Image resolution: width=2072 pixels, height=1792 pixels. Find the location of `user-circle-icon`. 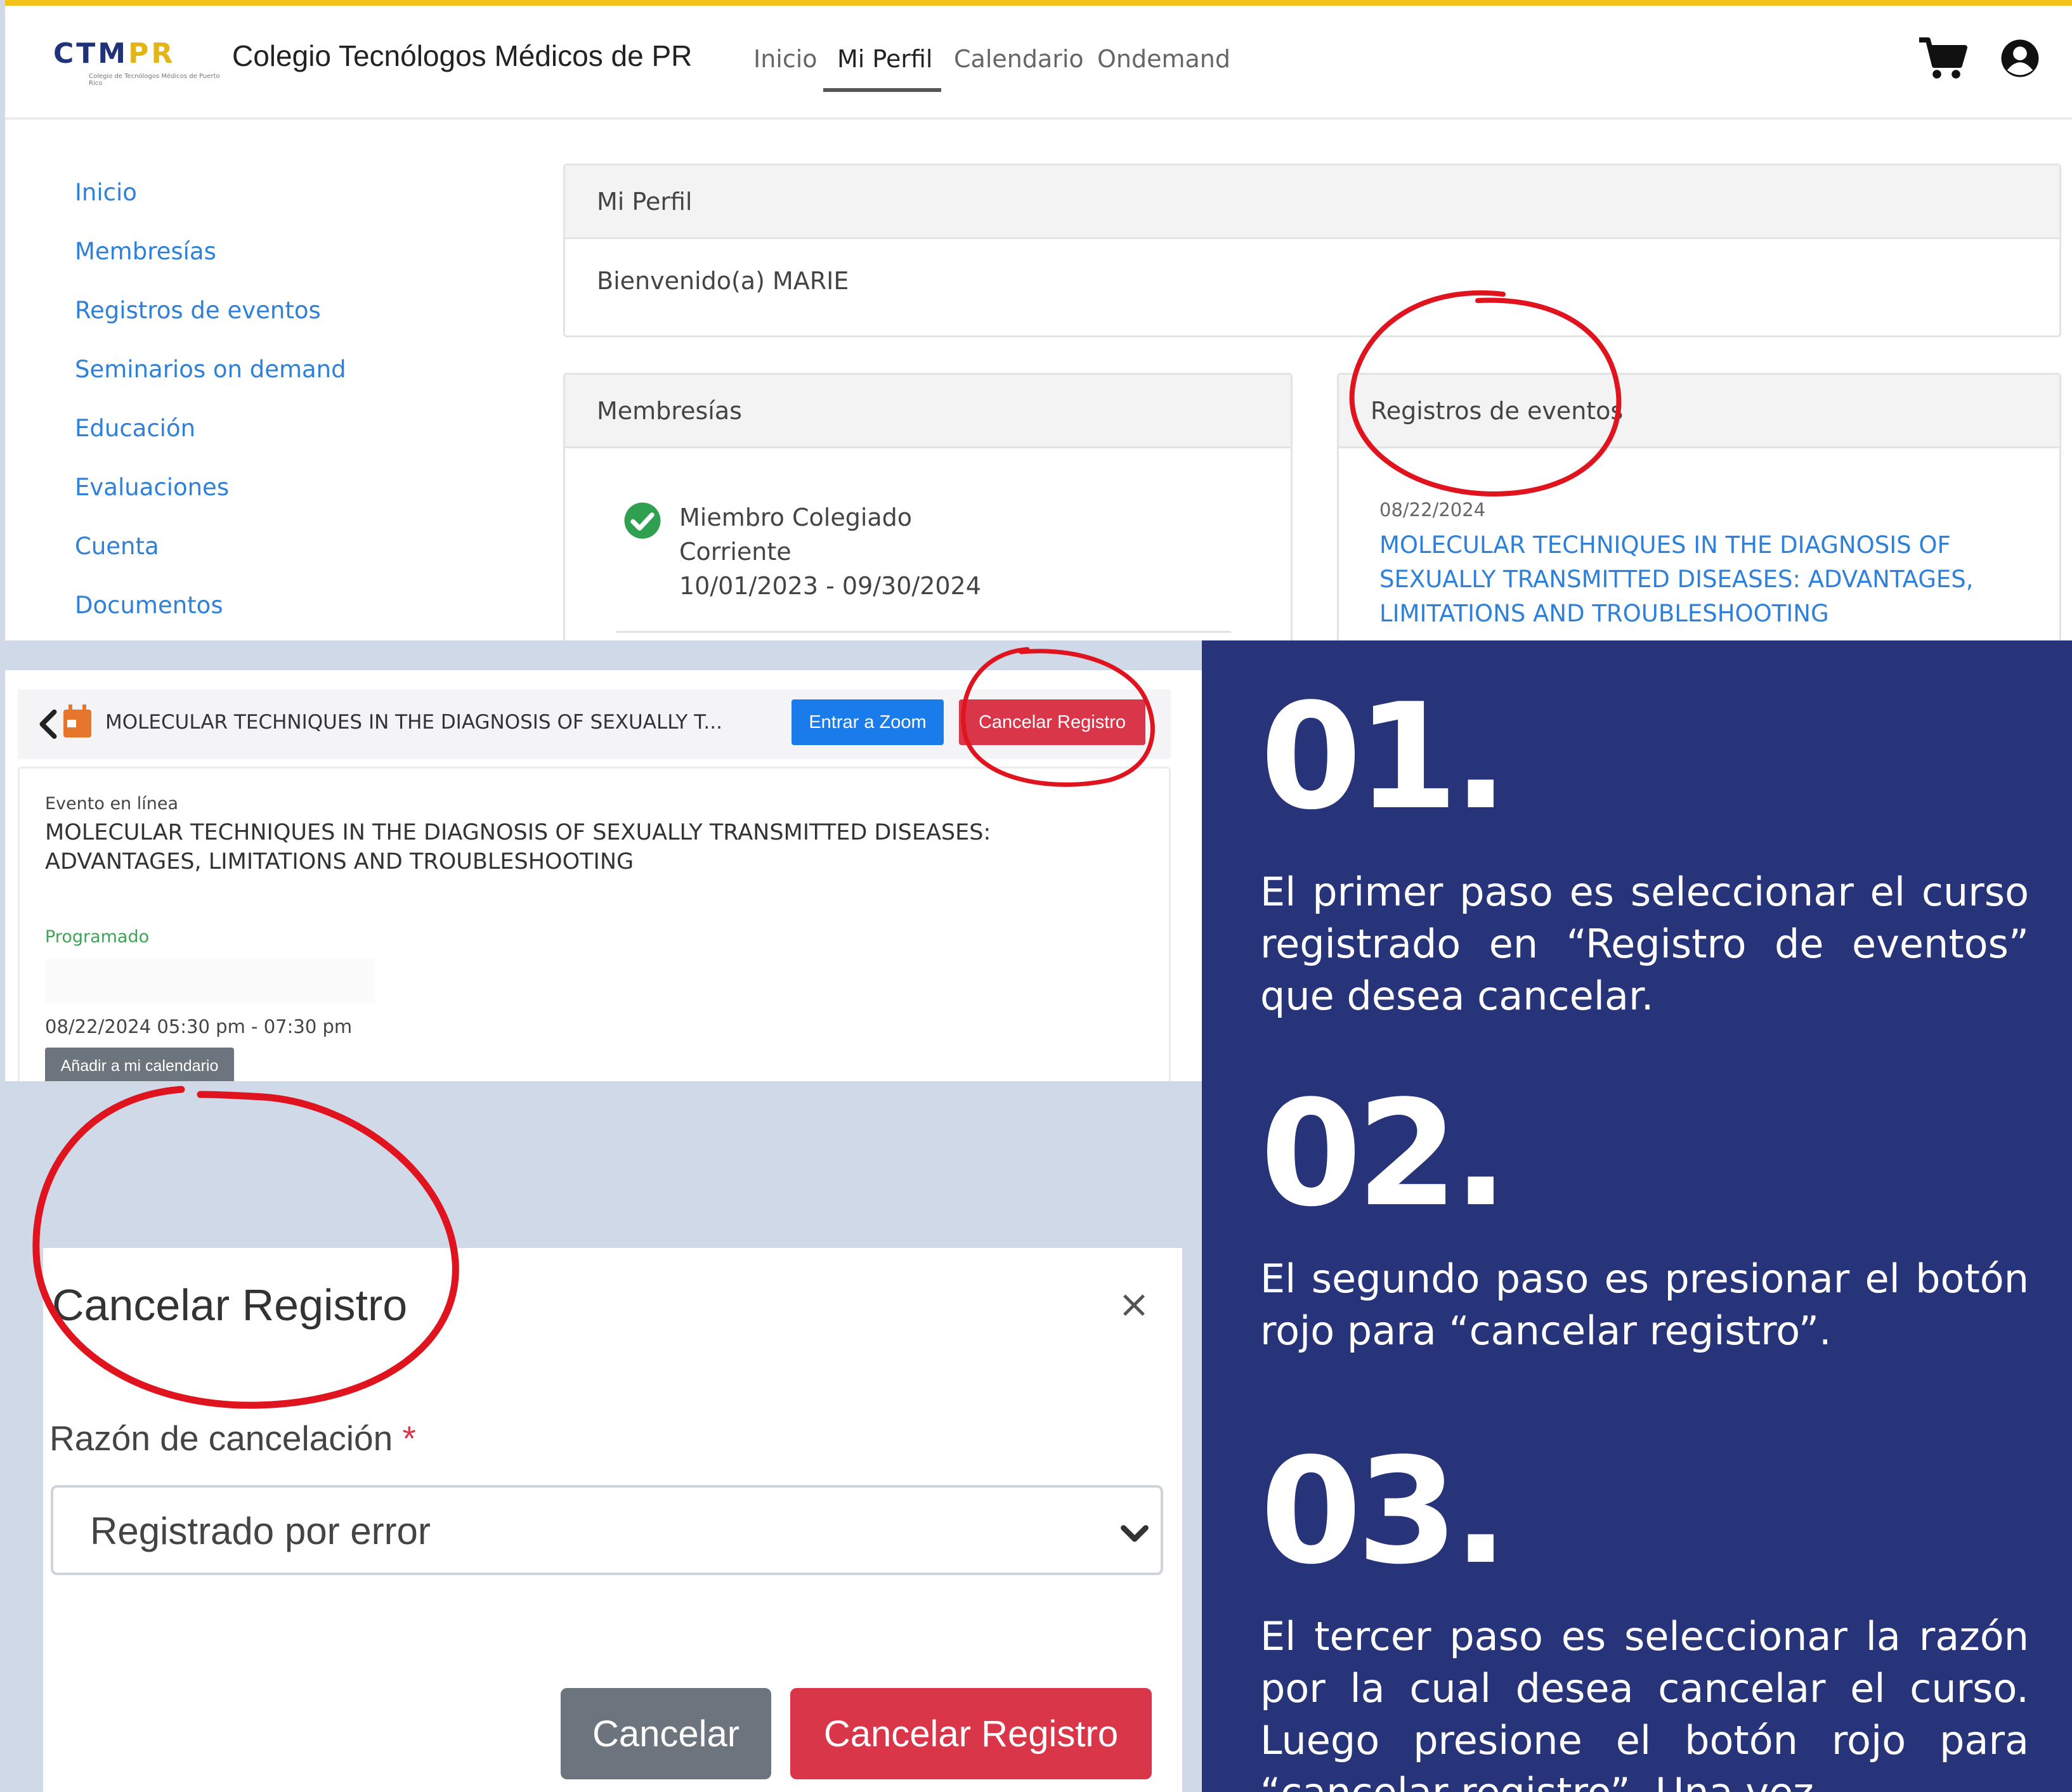

user-circle-icon is located at coordinates (2020, 58).